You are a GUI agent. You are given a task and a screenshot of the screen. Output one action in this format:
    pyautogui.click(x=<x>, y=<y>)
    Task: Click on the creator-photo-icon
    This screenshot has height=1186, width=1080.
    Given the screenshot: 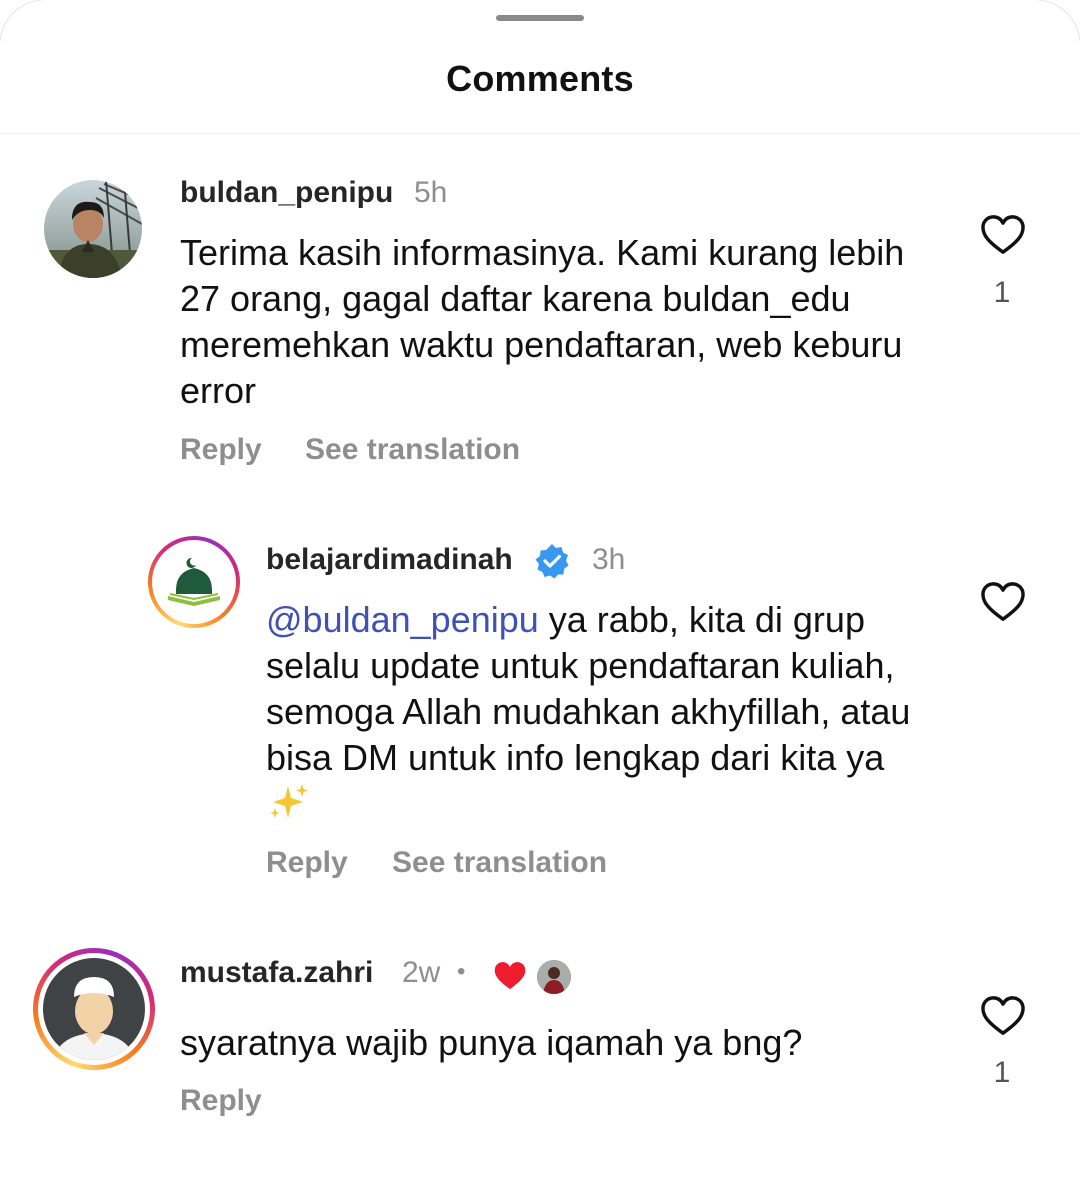 What is the action you would take?
    pyautogui.click(x=554, y=977)
    